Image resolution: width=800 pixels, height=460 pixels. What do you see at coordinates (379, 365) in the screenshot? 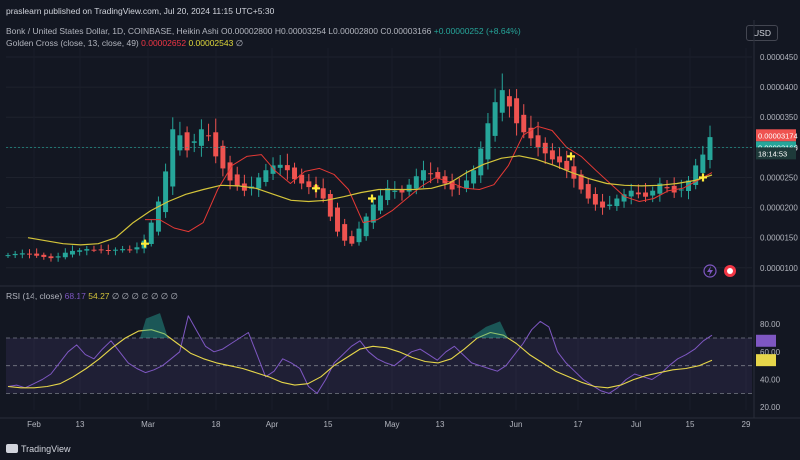
I see `rsi-band` at bounding box center [379, 365].